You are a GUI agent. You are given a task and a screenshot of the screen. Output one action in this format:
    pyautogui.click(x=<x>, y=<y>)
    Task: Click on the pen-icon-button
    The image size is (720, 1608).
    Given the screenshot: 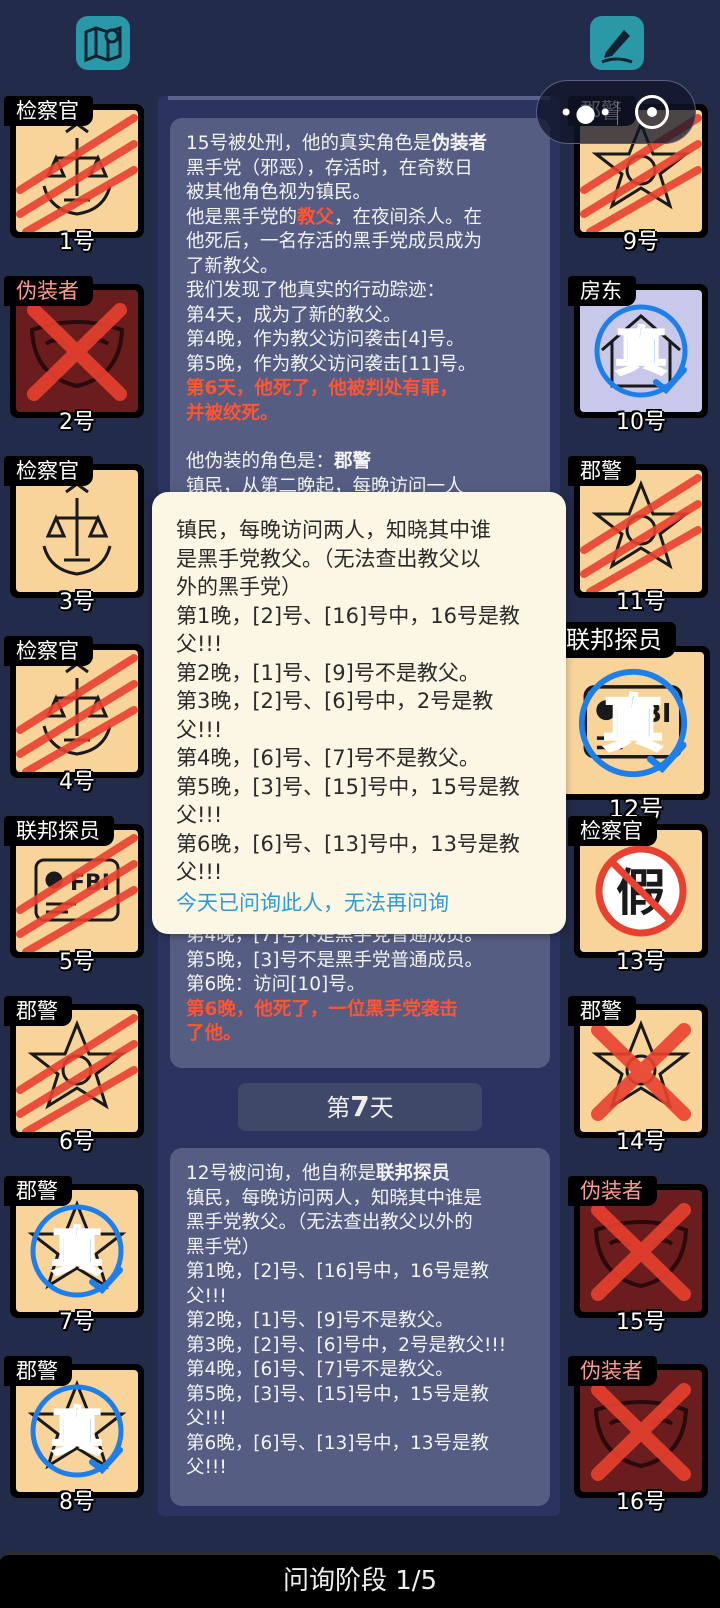 What is the action you would take?
    pyautogui.click(x=617, y=43)
    